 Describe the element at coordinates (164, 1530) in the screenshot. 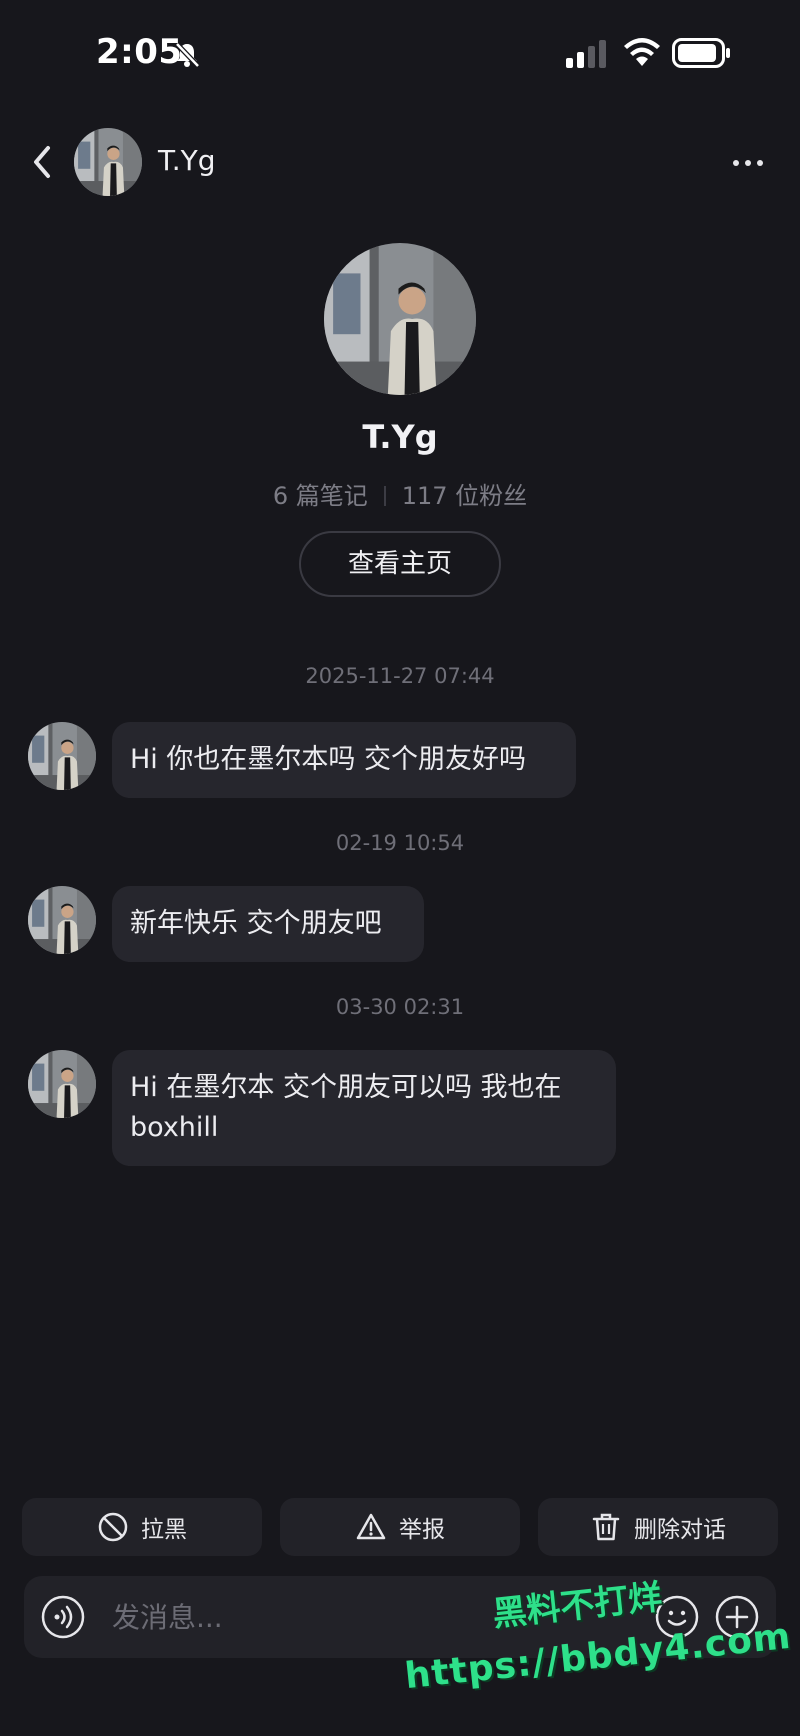

I see `block-label: 拉黑` at that location.